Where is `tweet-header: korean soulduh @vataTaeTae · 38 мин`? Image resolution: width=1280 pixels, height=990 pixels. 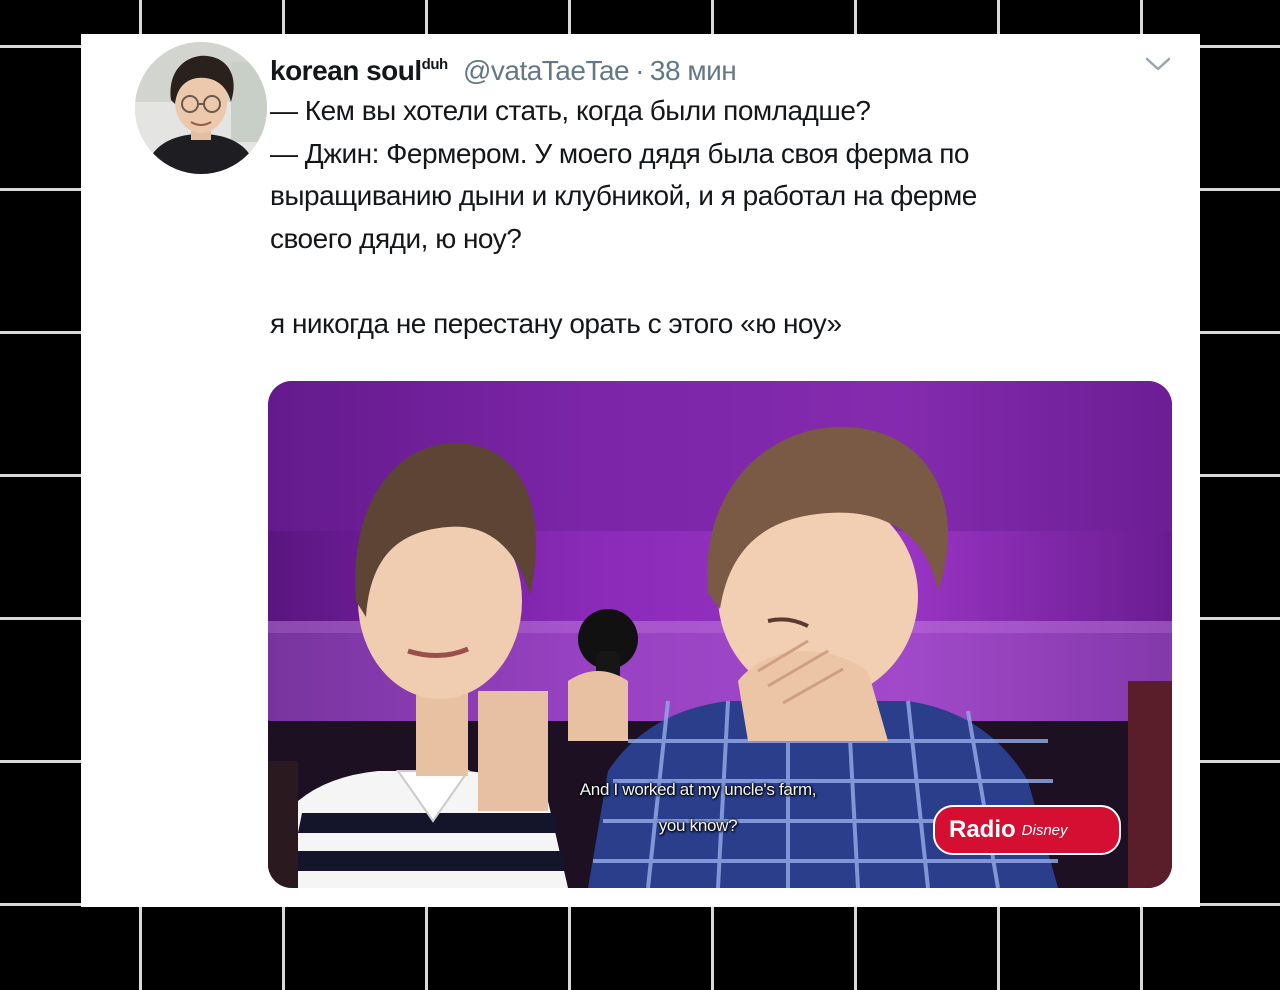
tweet-header: korean soulduh @vataTaeTae · 38 мин is located at coordinates (503, 68).